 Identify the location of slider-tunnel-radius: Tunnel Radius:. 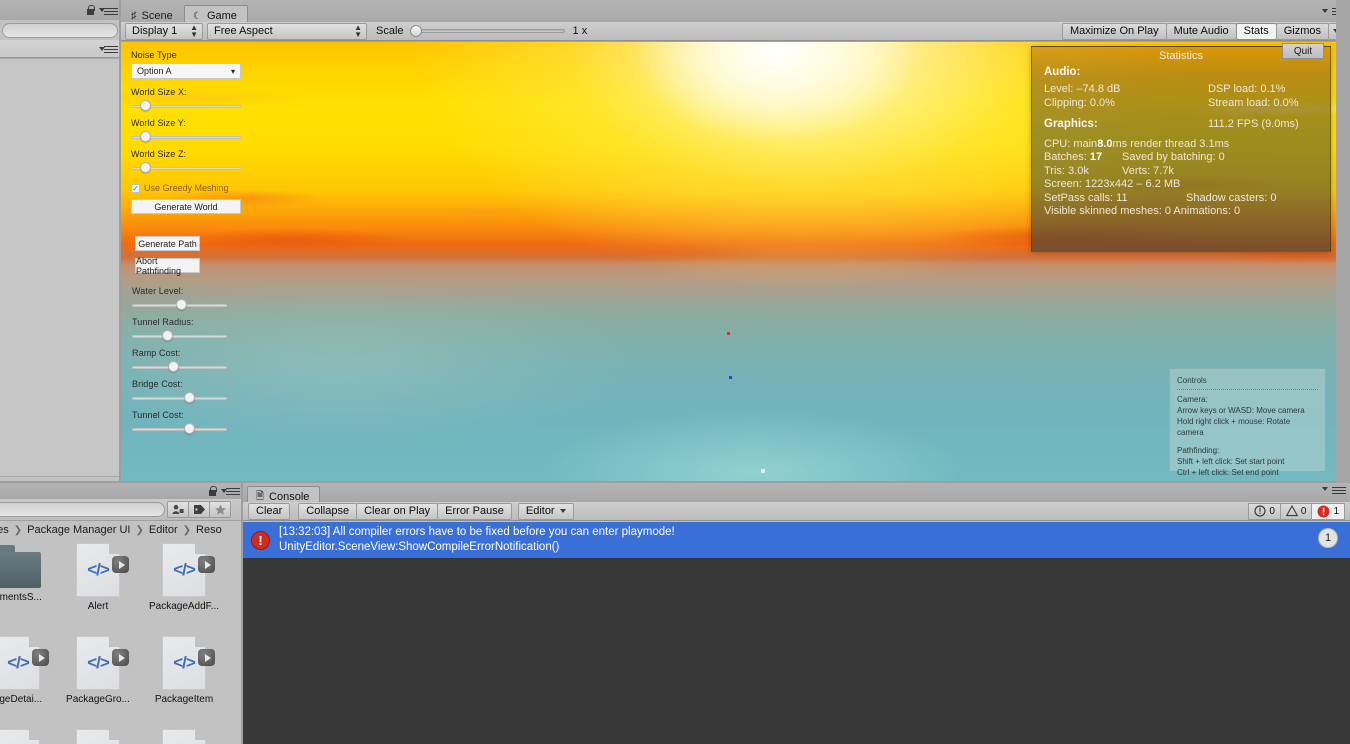
(179, 330).